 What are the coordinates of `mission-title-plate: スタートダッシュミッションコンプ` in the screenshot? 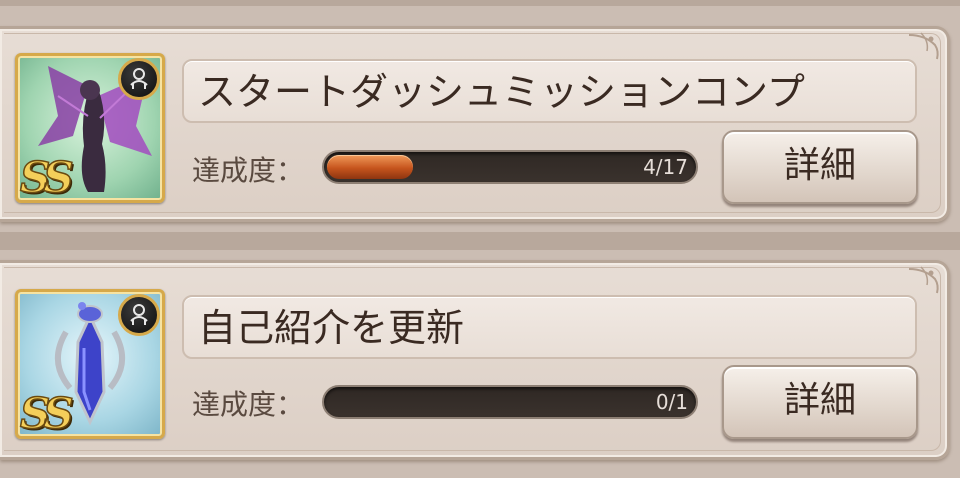 It's located at (549, 91).